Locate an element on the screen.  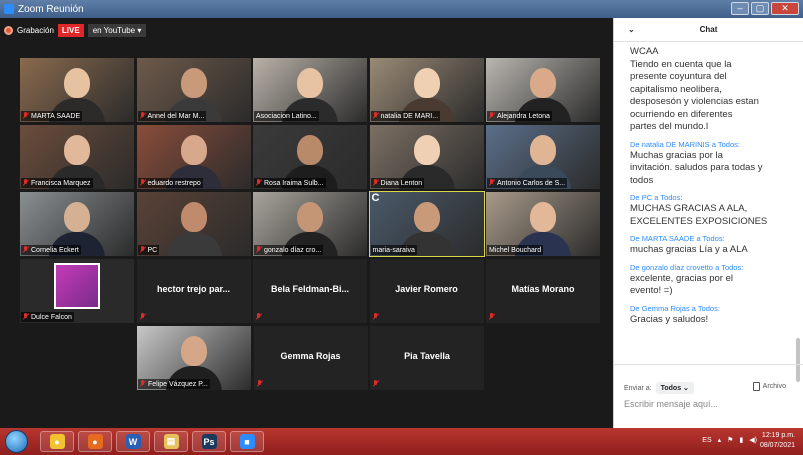
send-to-row: Enviar a: Todos ⌄ is located at coordinates (659, 388).